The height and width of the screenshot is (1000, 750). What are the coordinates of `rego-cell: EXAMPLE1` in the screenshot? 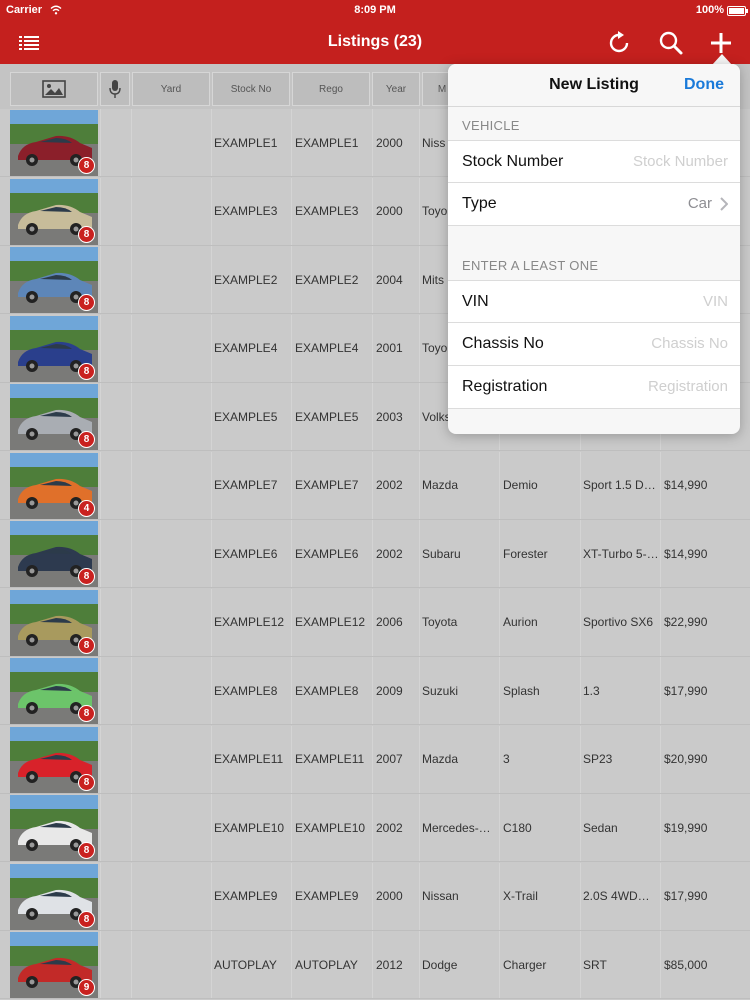 It's located at (327, 142).